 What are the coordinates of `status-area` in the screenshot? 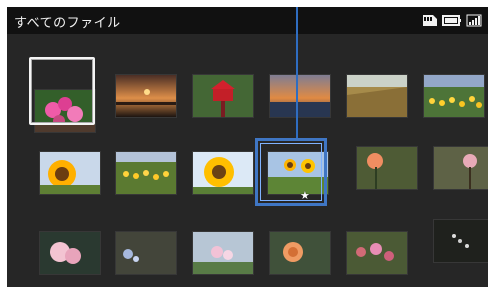 It's located at (452, 20).